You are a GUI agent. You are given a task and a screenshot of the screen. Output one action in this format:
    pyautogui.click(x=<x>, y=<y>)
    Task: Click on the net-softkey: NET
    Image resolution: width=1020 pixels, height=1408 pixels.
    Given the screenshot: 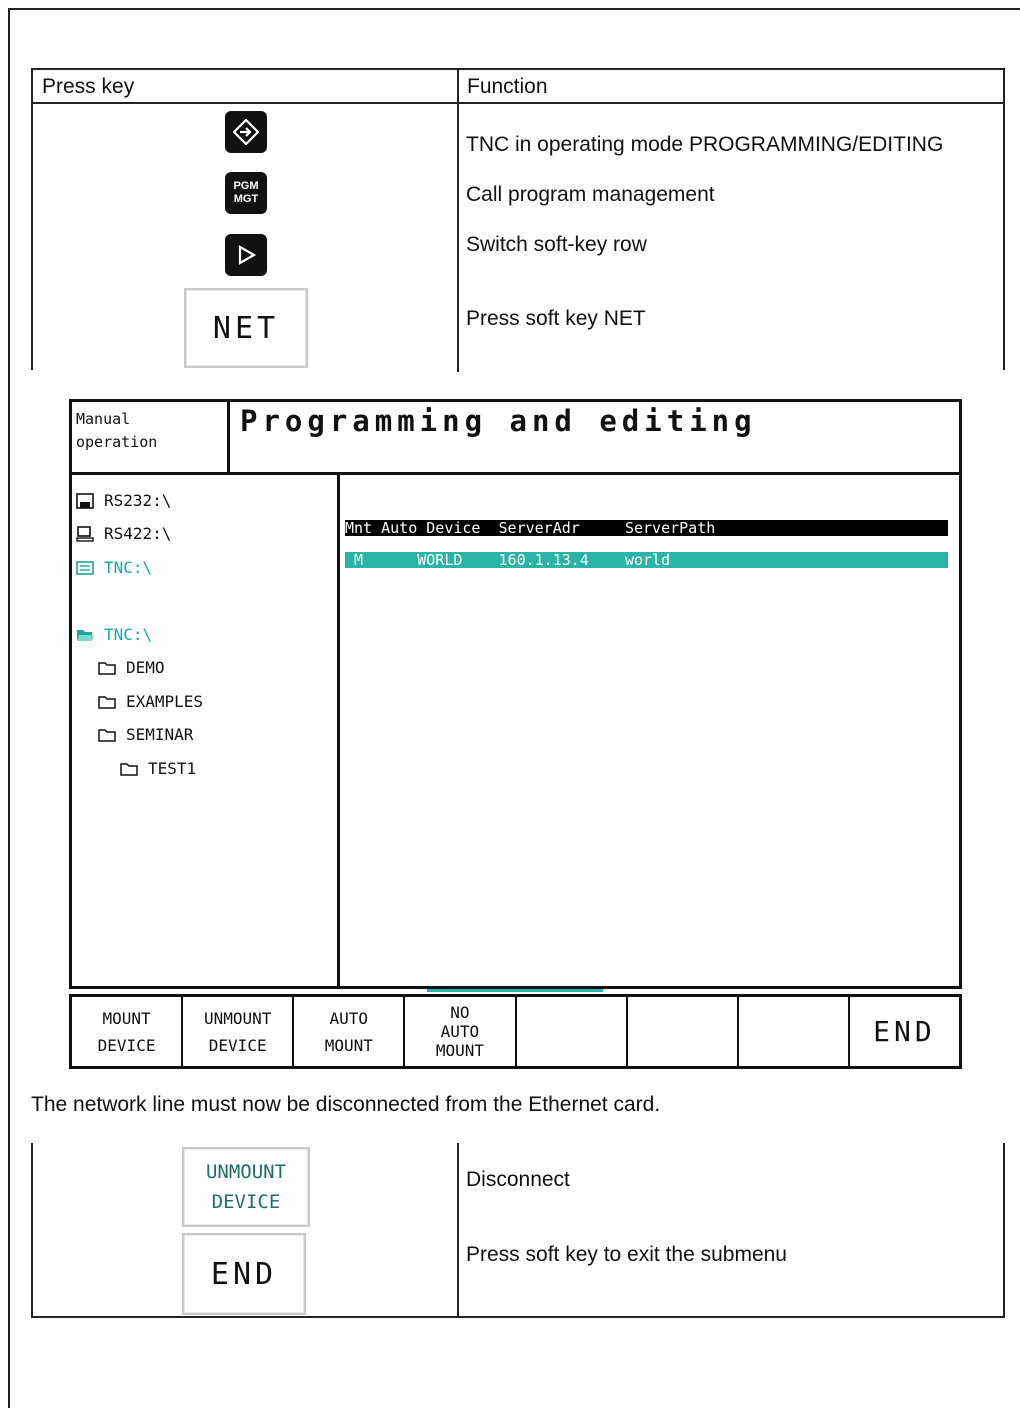 What is the action you would take?
    pyautogui.click(x=246, y=328)
    